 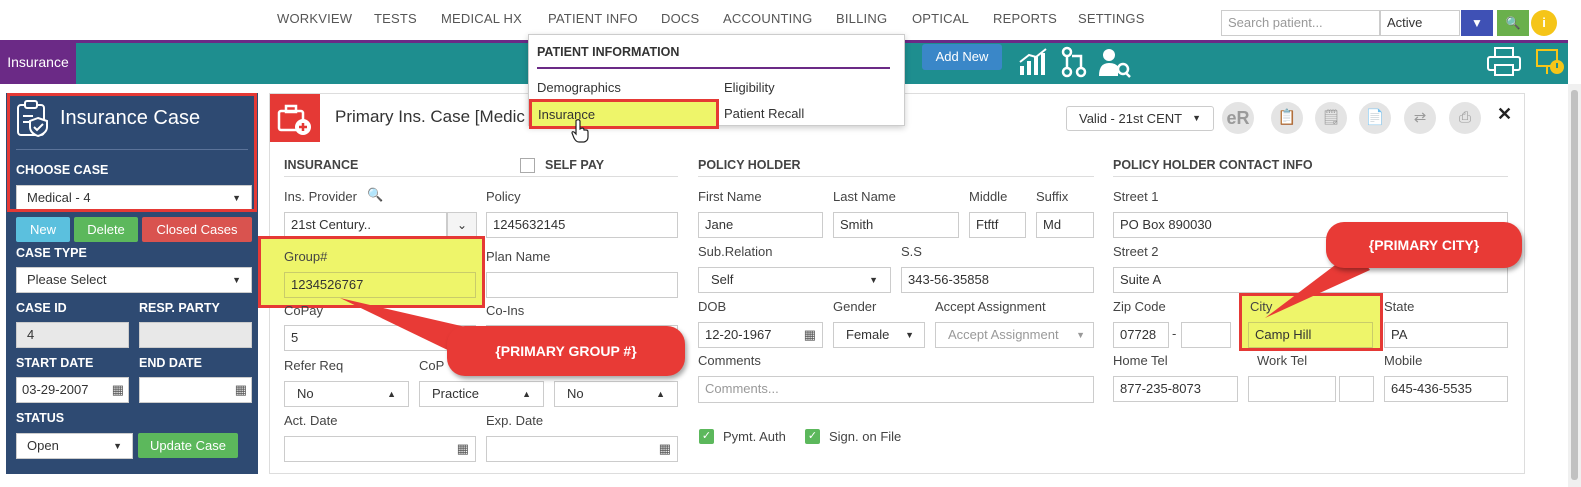 I want to click on cop-no-select: No ▲, so click(x=616, y=394).